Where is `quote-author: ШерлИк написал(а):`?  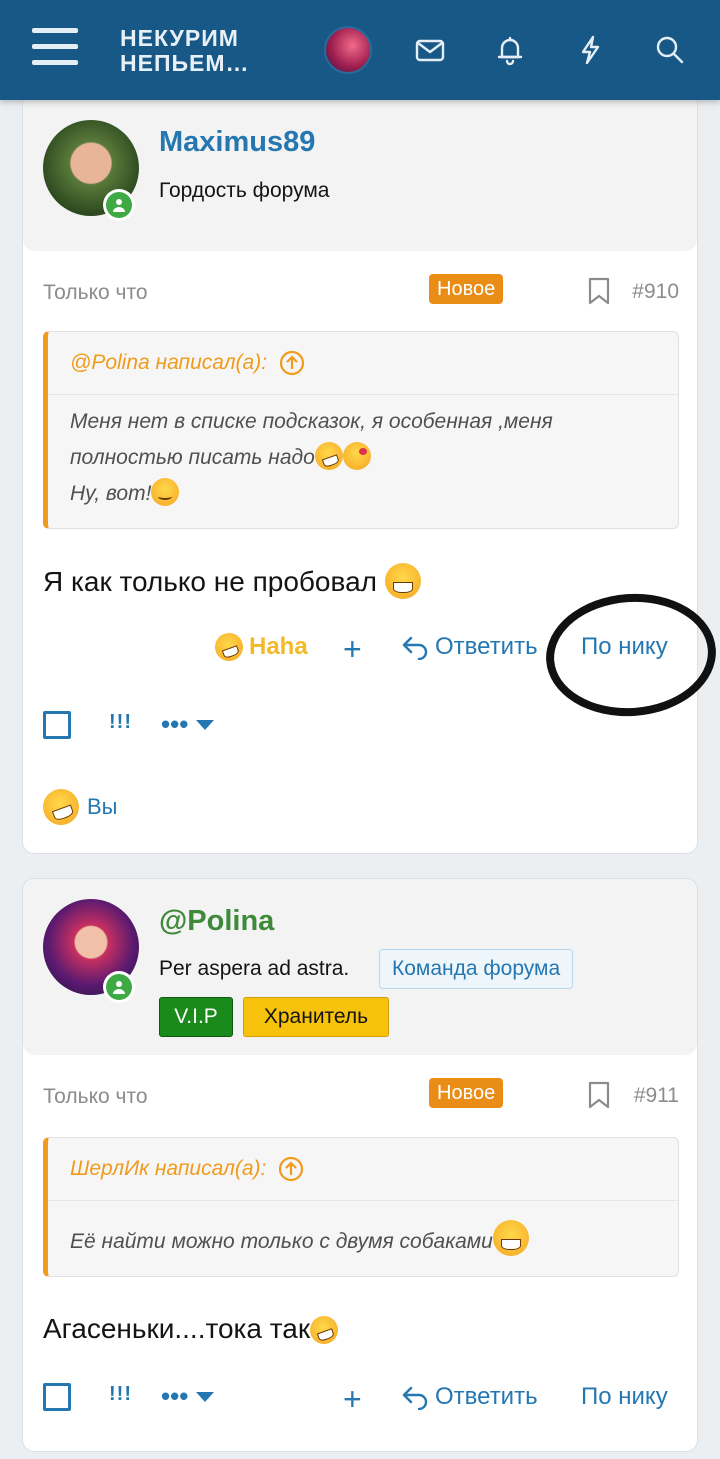
quote-author: ШерлИк написал(а): is located at coordinates (187, 1169).